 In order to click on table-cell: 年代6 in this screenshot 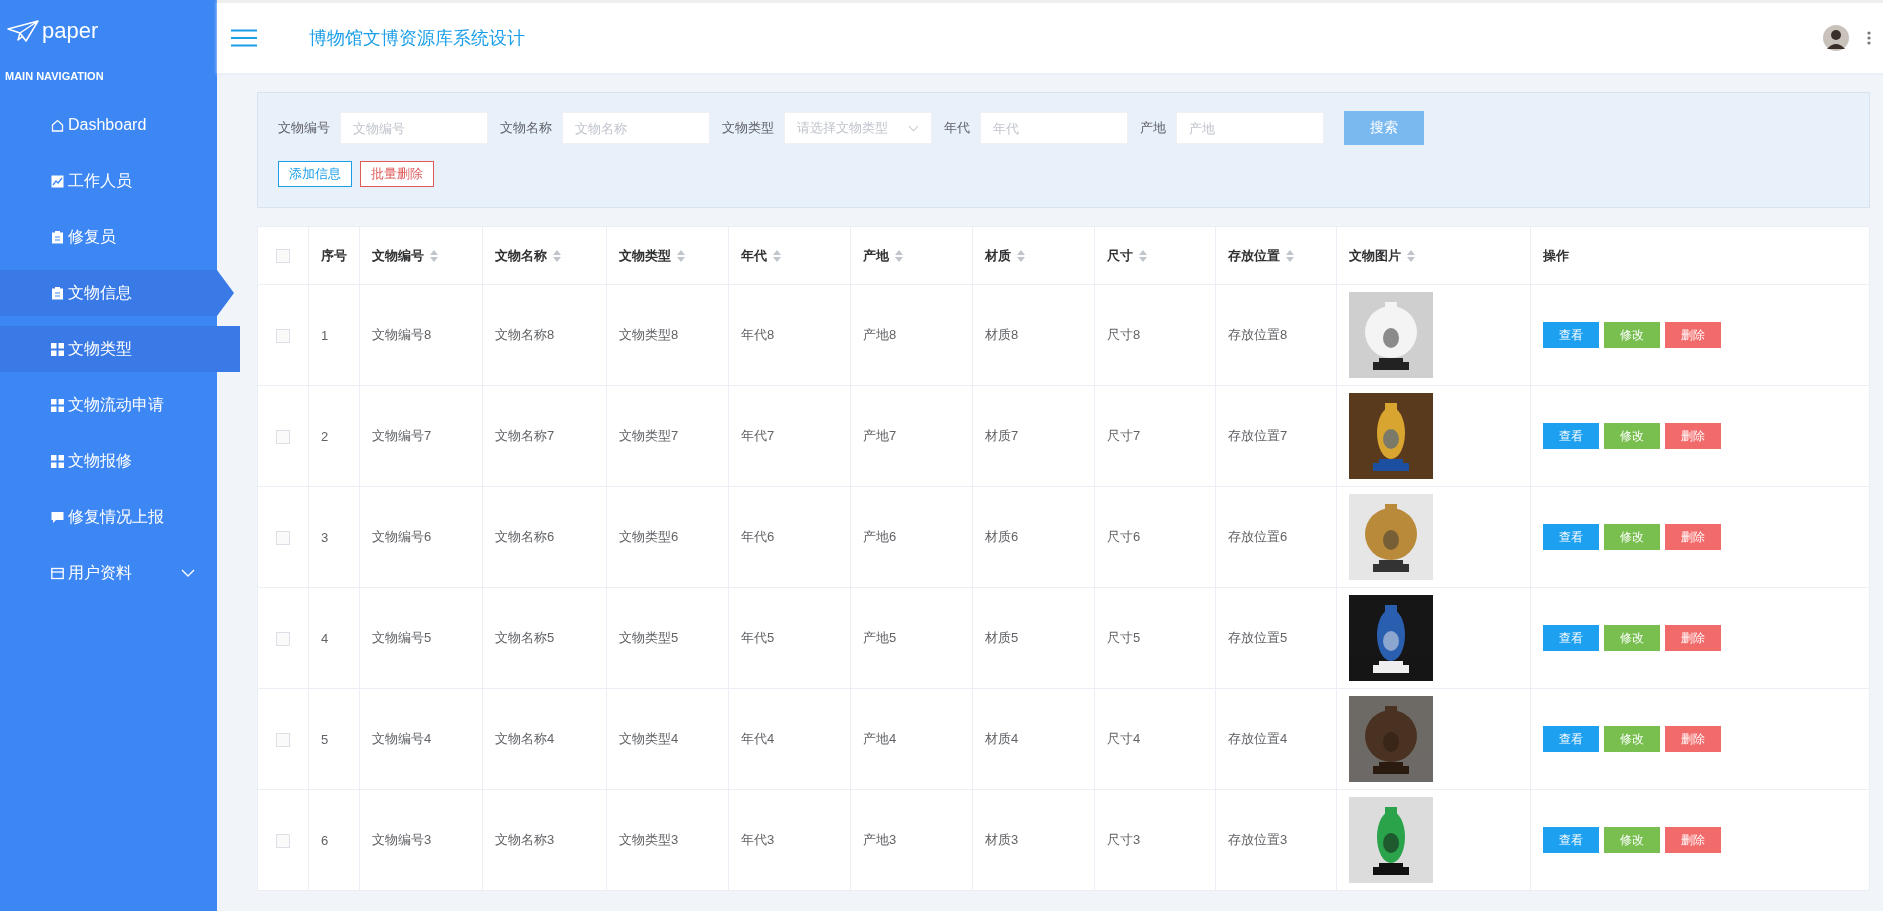, I will do `click(758, 536)`.